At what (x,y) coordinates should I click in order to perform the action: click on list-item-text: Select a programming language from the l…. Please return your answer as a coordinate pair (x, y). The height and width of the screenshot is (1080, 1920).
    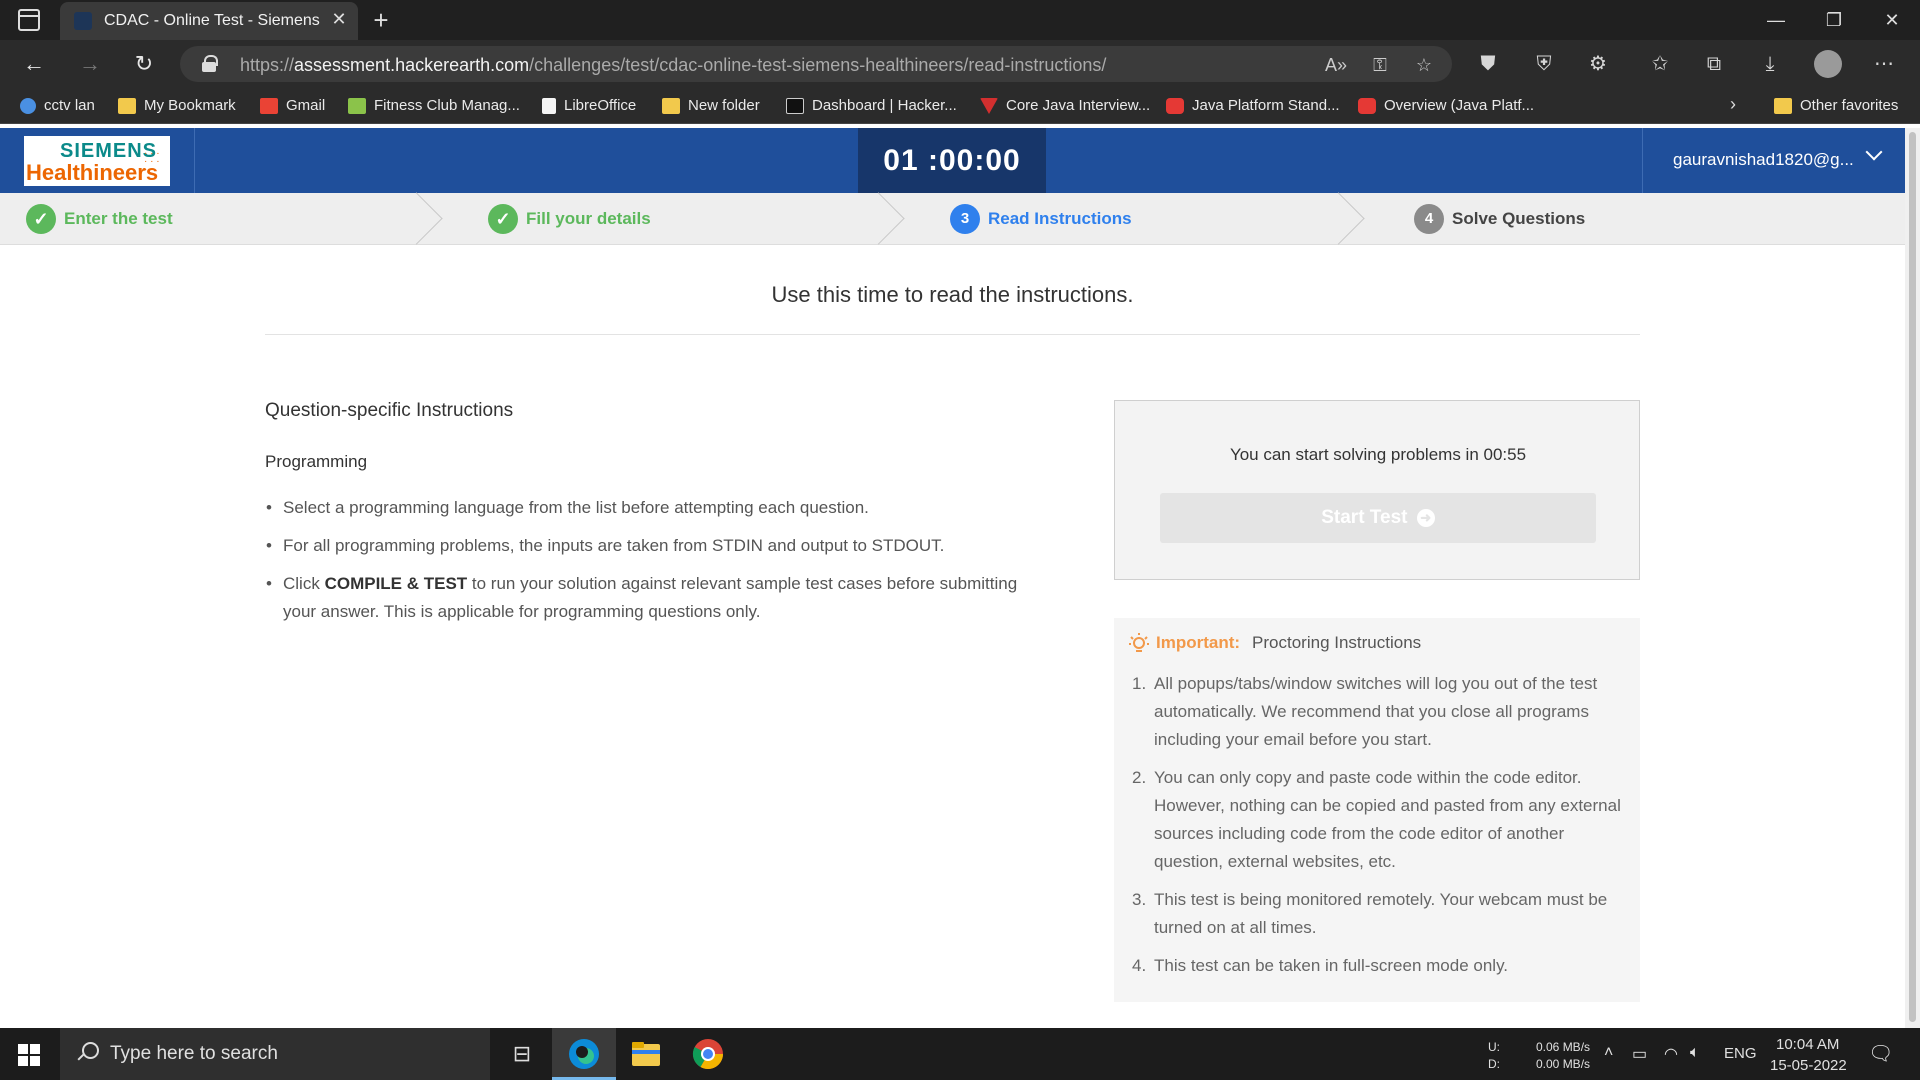
    Looking at the image, I should click on (576, 507).